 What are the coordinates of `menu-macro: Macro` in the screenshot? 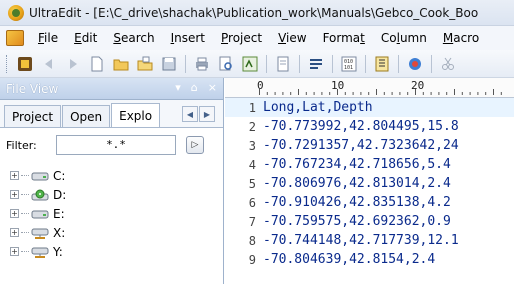 It's located at (461, 38).